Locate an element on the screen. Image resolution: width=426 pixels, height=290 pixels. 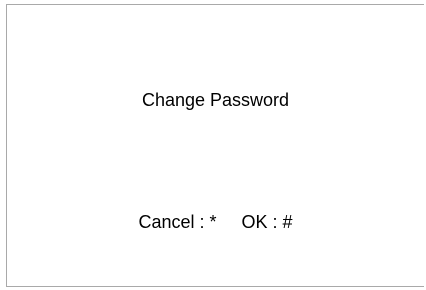
key-hints: Cancel : * OK : # is located at coordinates (215, 222).